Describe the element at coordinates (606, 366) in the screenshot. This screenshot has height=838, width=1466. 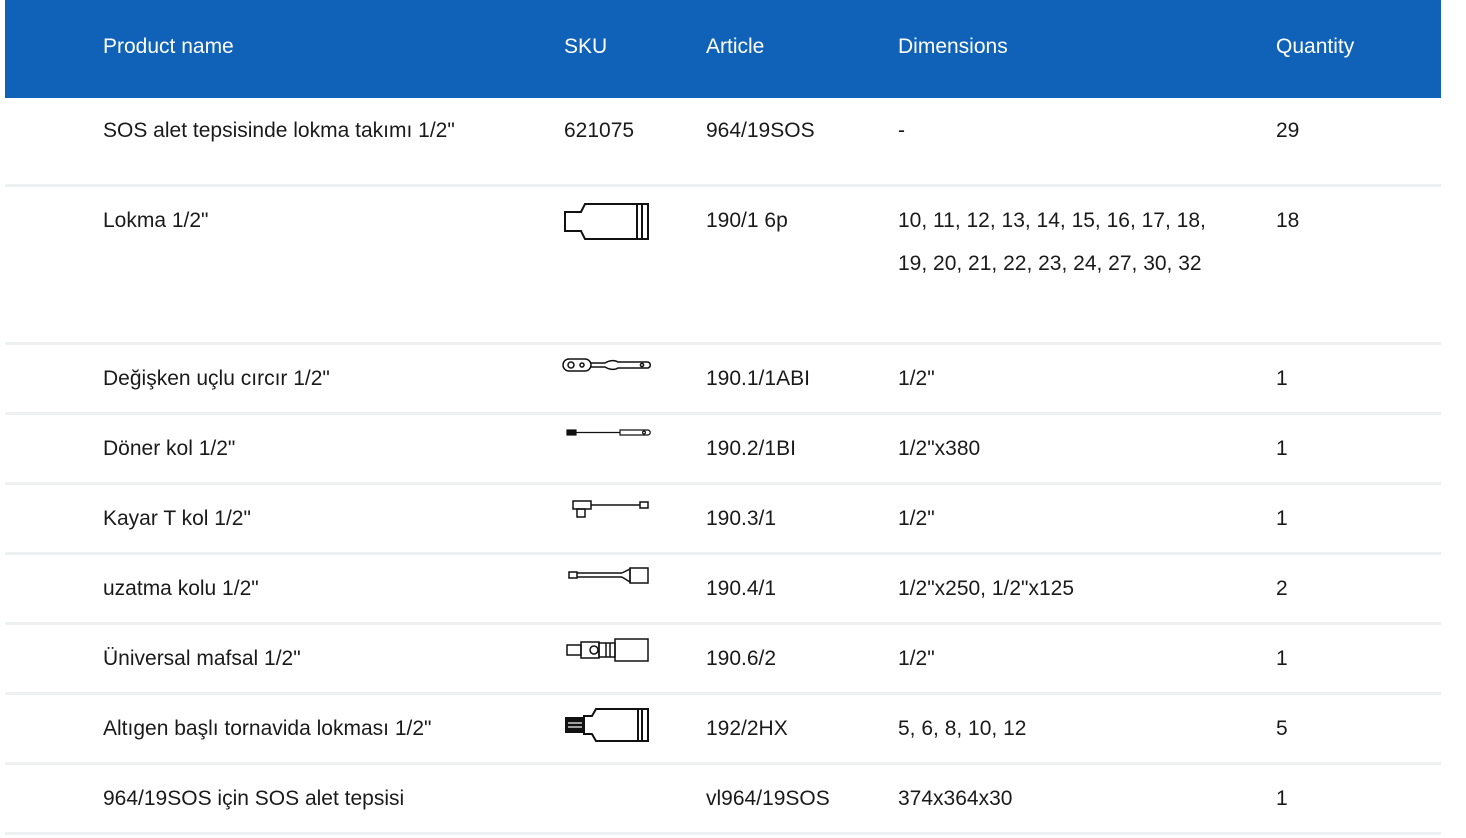
I see `ratchet-icon` at that location.